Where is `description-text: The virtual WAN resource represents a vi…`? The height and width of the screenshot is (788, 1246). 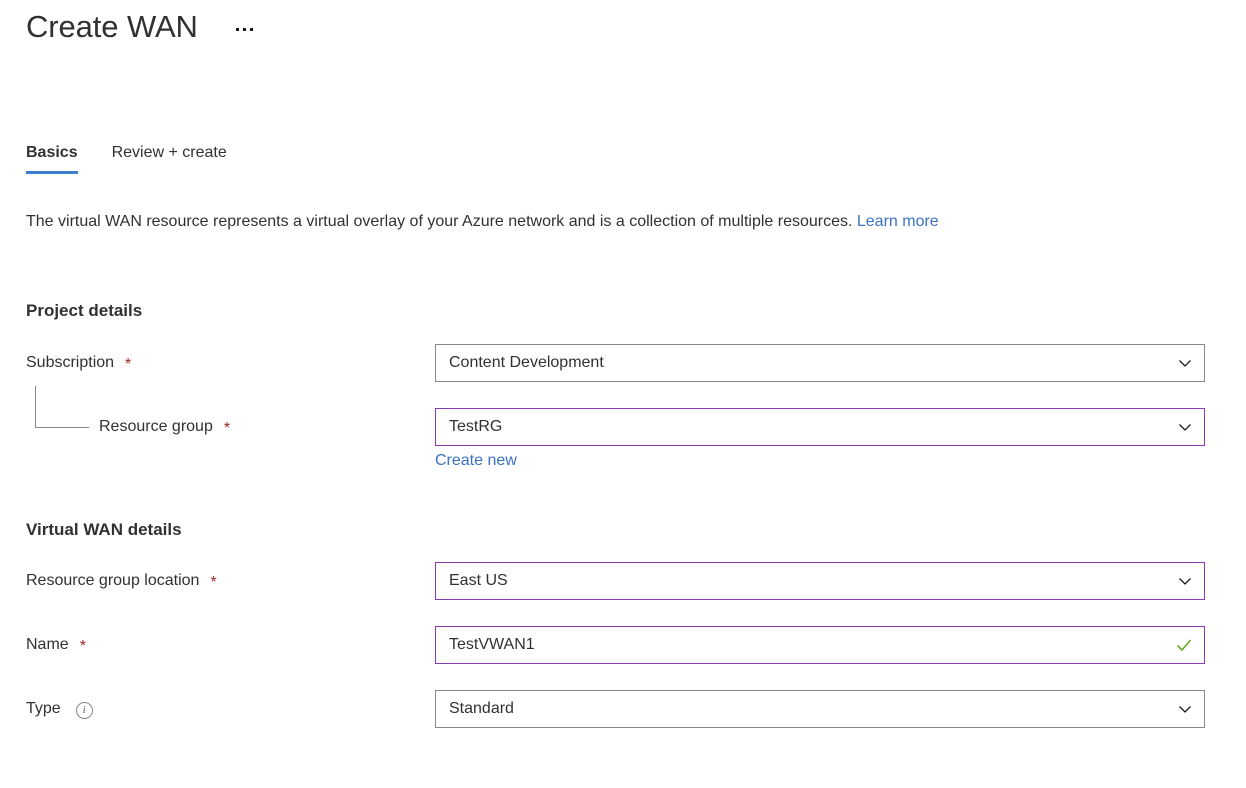 description-text: The virtual WAN resource represents a vi… is located at coordinates (441, 221).